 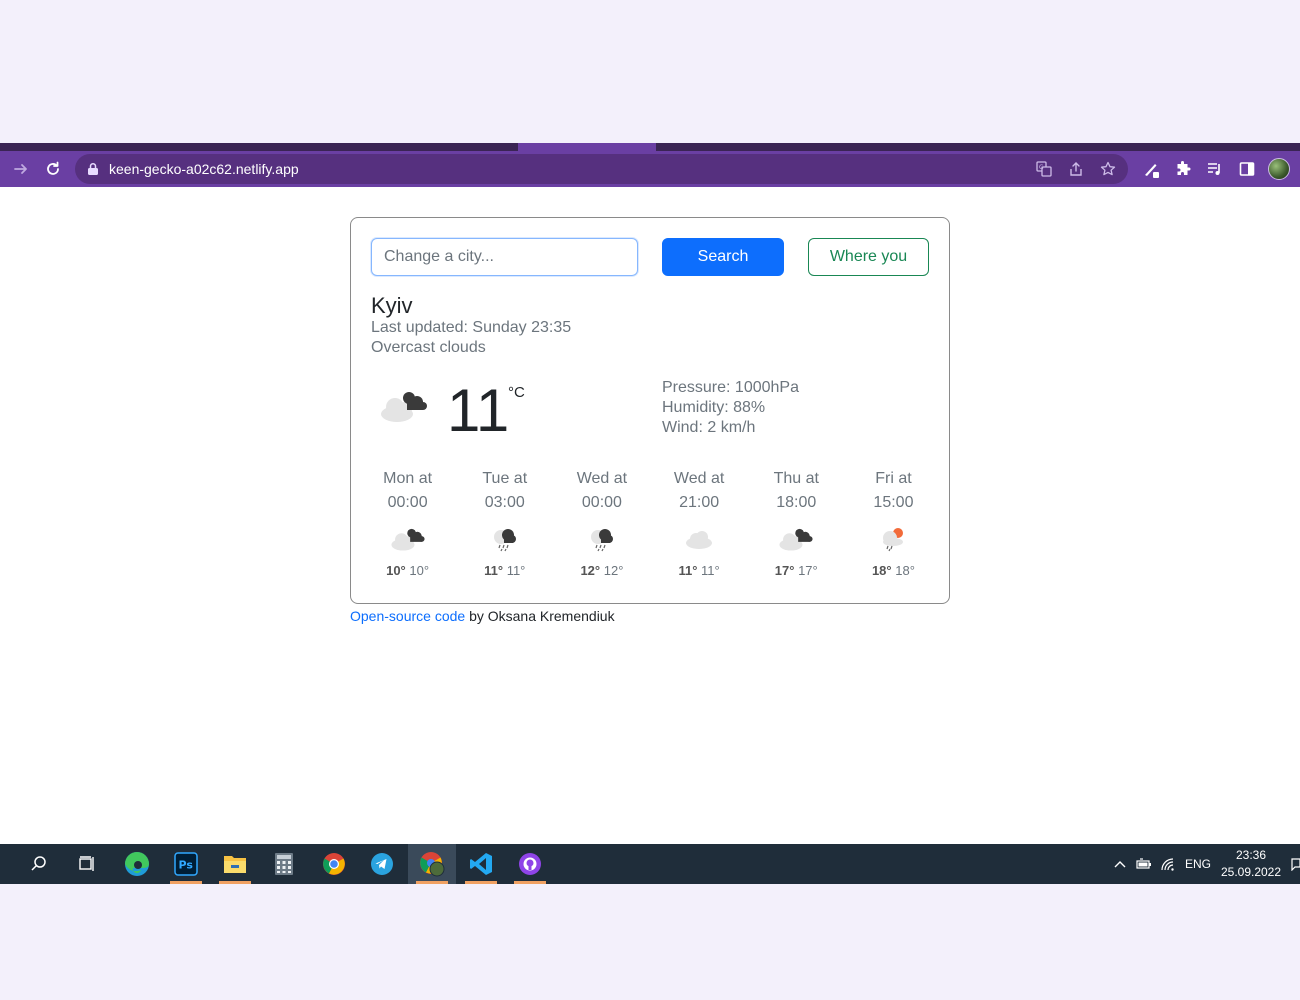 I want to click on footer-credit: Open-source code by Oksana Kremendiuk, so click(x=482, y=616).